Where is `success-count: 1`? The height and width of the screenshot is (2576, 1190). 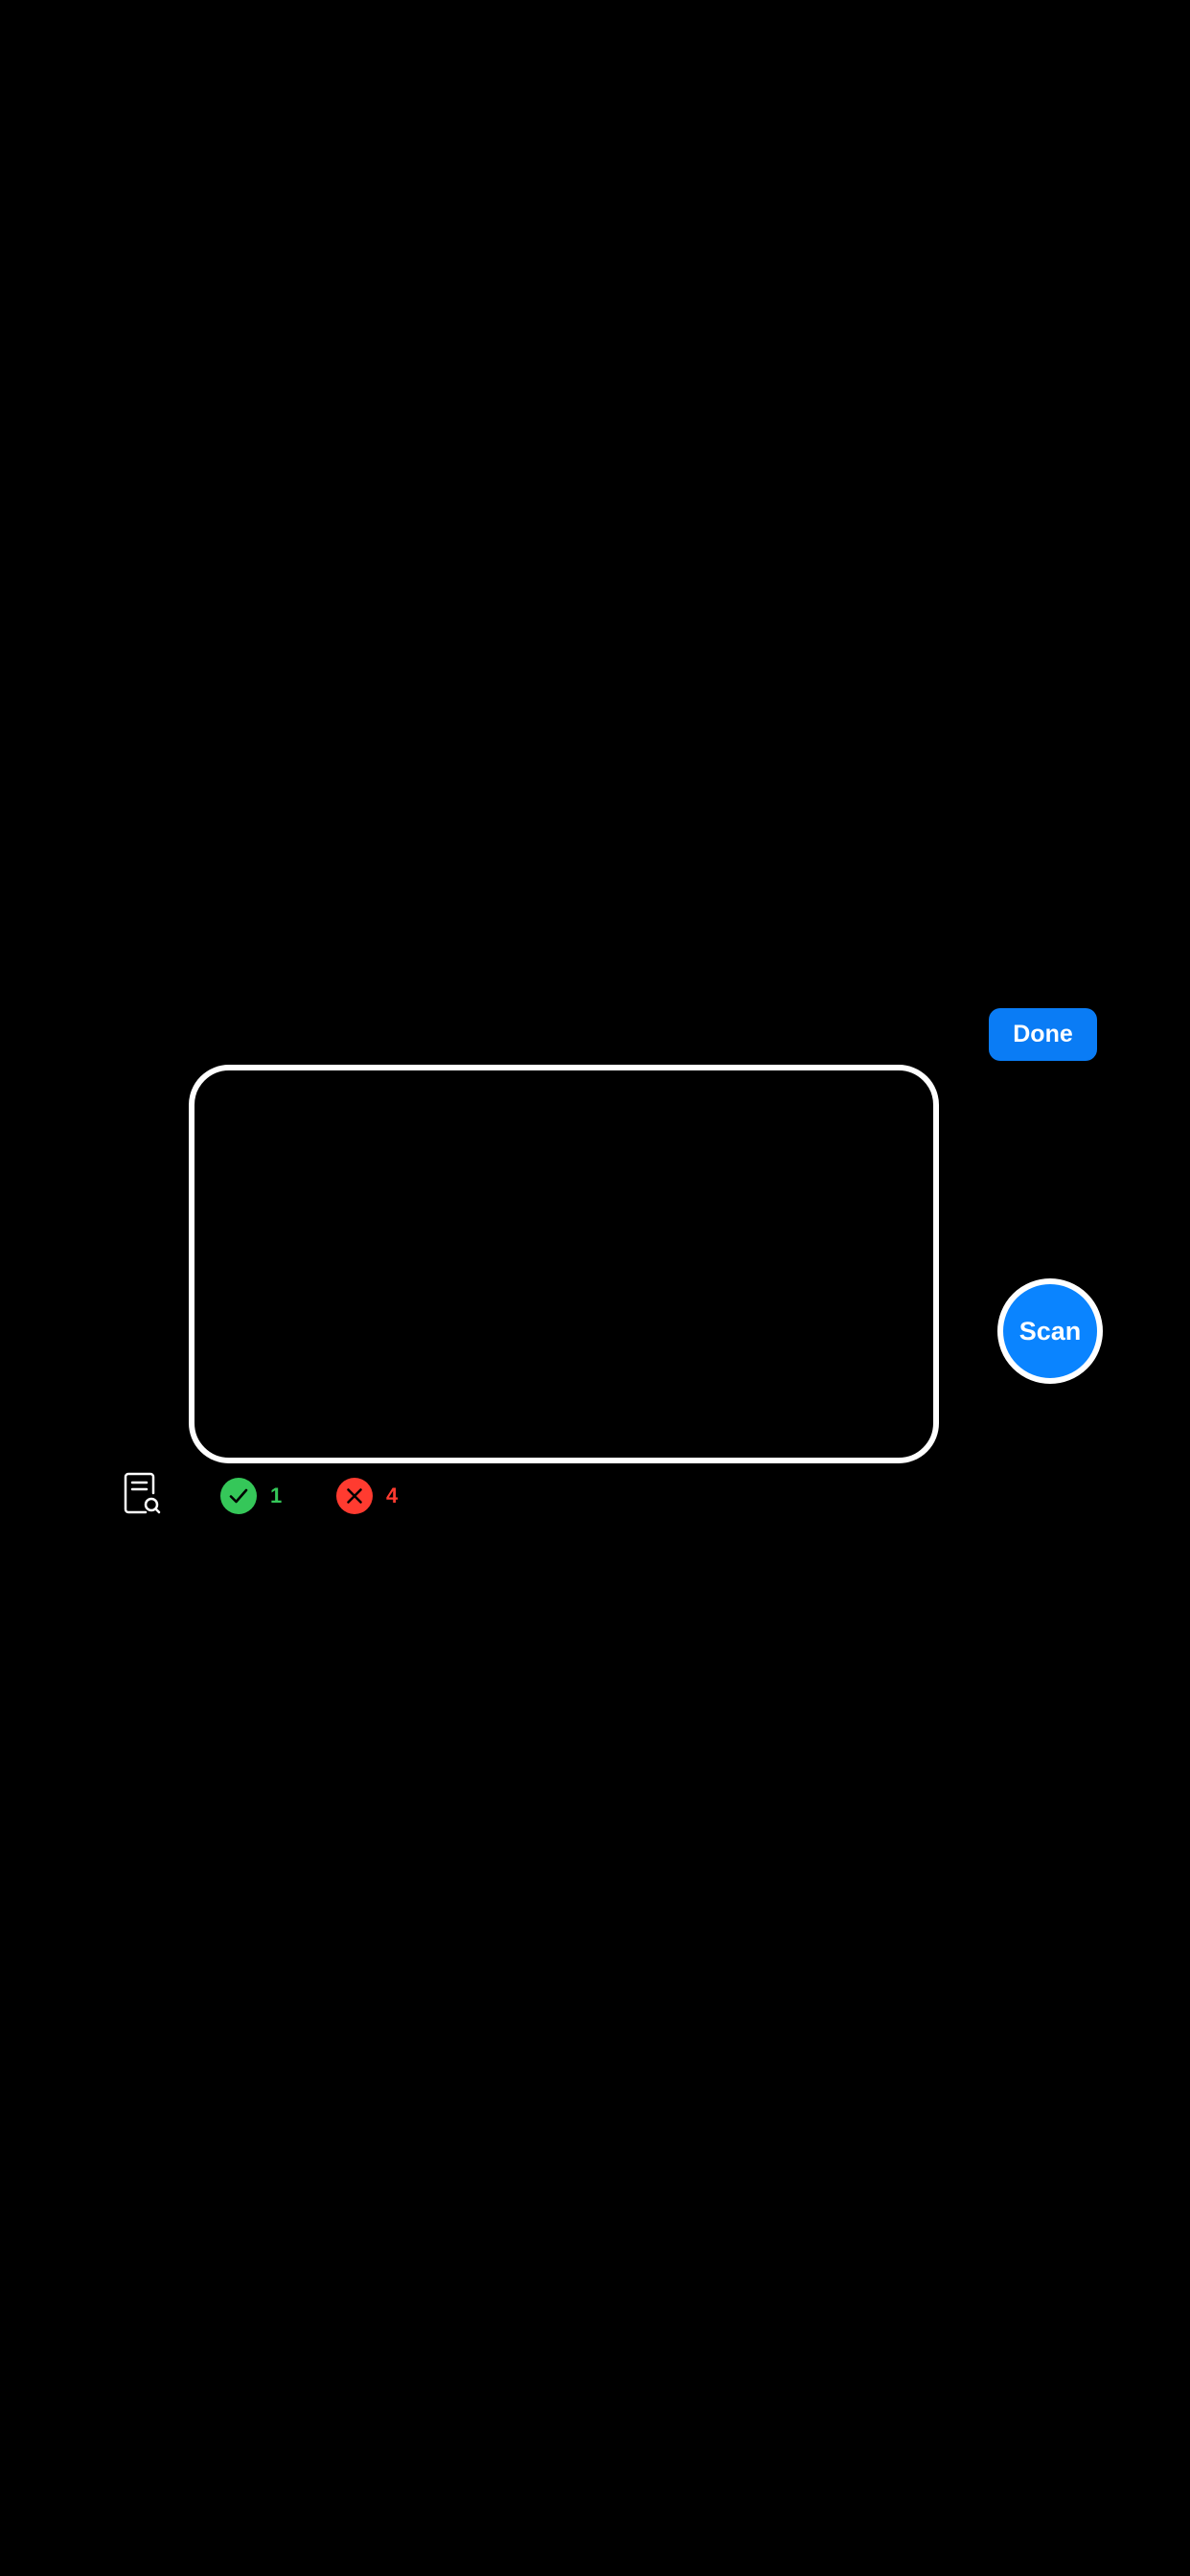
success-count: 1 is located at coordinates (277, 1495).